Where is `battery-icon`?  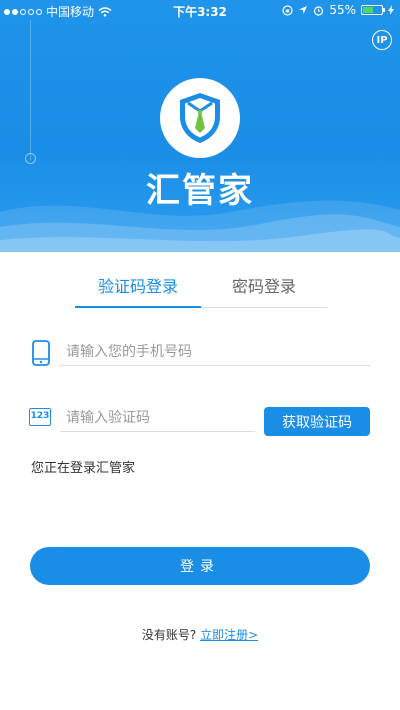
battery-icon is located at coordinates (373, 10).